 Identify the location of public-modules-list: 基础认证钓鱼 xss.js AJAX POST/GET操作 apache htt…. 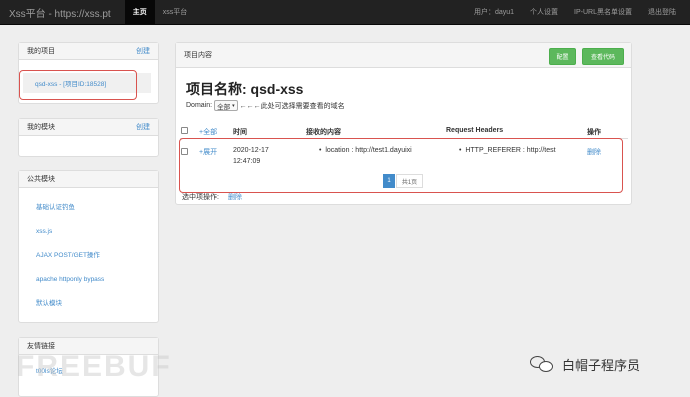
(88, 252).